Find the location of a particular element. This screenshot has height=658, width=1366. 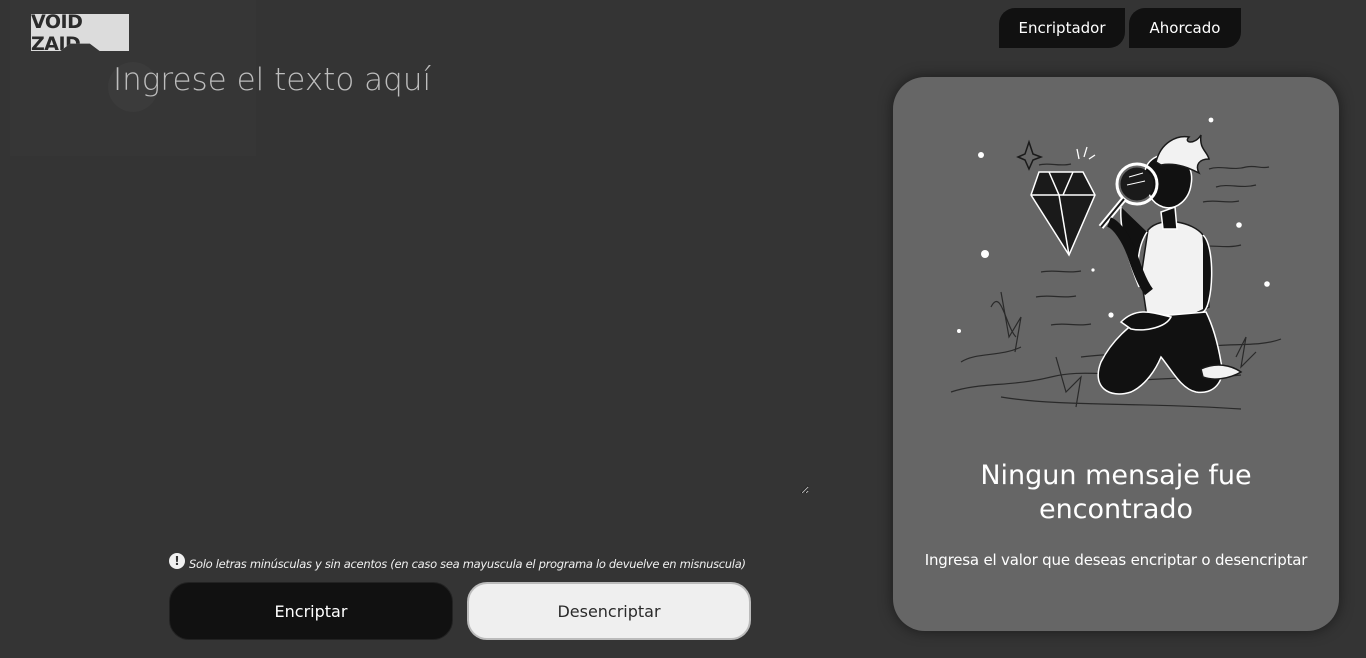

tab-ahorcado: Ahorcado is located at coordinates (1185, 28).